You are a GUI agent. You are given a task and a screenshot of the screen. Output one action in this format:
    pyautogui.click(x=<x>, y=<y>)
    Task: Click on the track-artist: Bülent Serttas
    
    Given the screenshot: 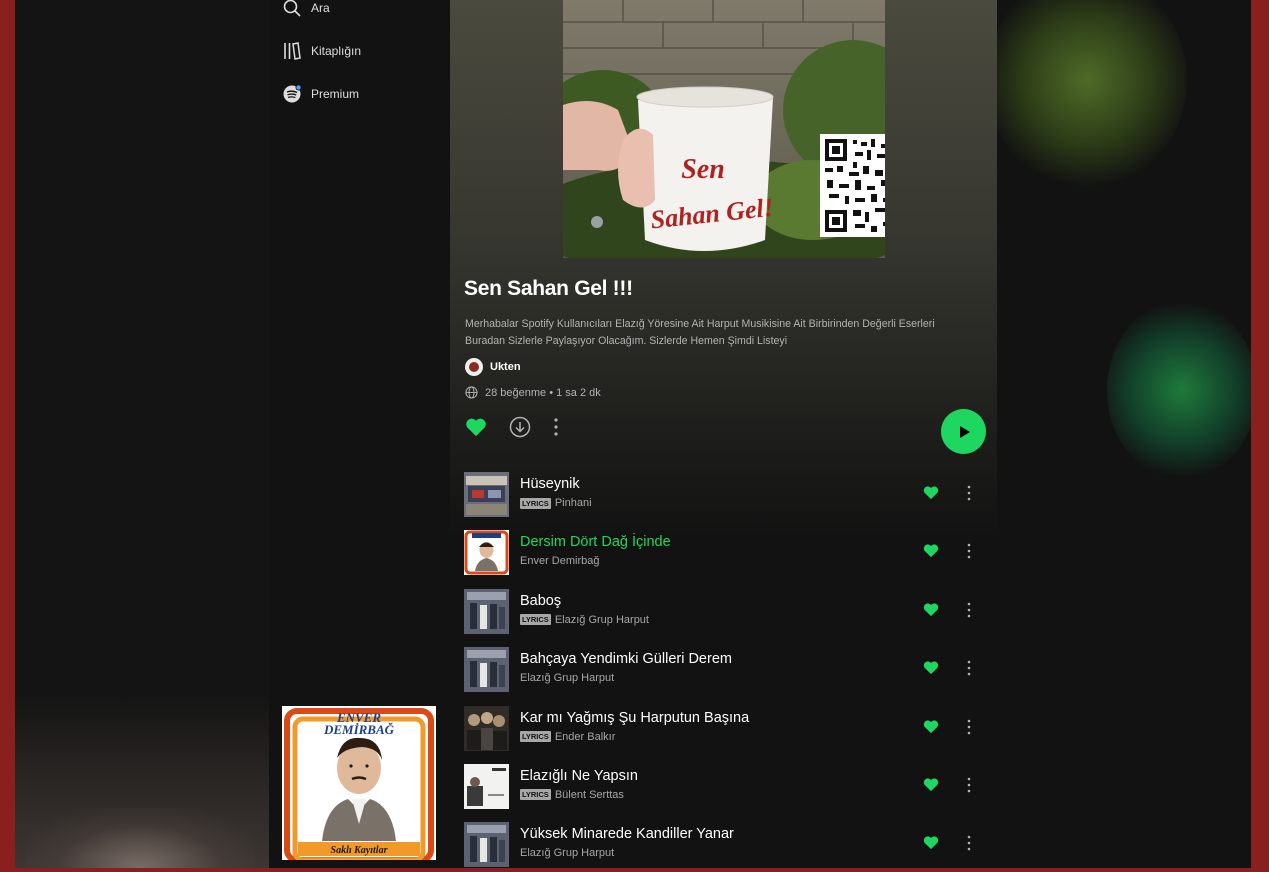 What is the action you would take?
    pyautogui.click(x=589, y=795)
    